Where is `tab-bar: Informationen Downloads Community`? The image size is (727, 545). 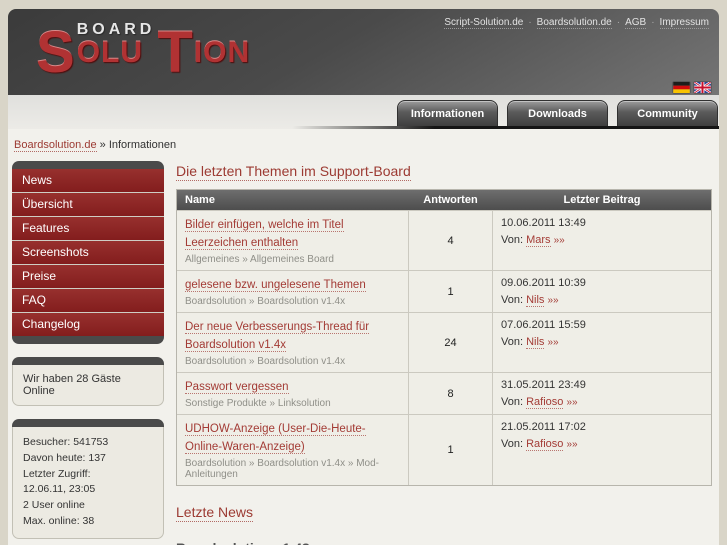
tab-bar: Informationen Downloads Community is located at coordinates (363, 112).